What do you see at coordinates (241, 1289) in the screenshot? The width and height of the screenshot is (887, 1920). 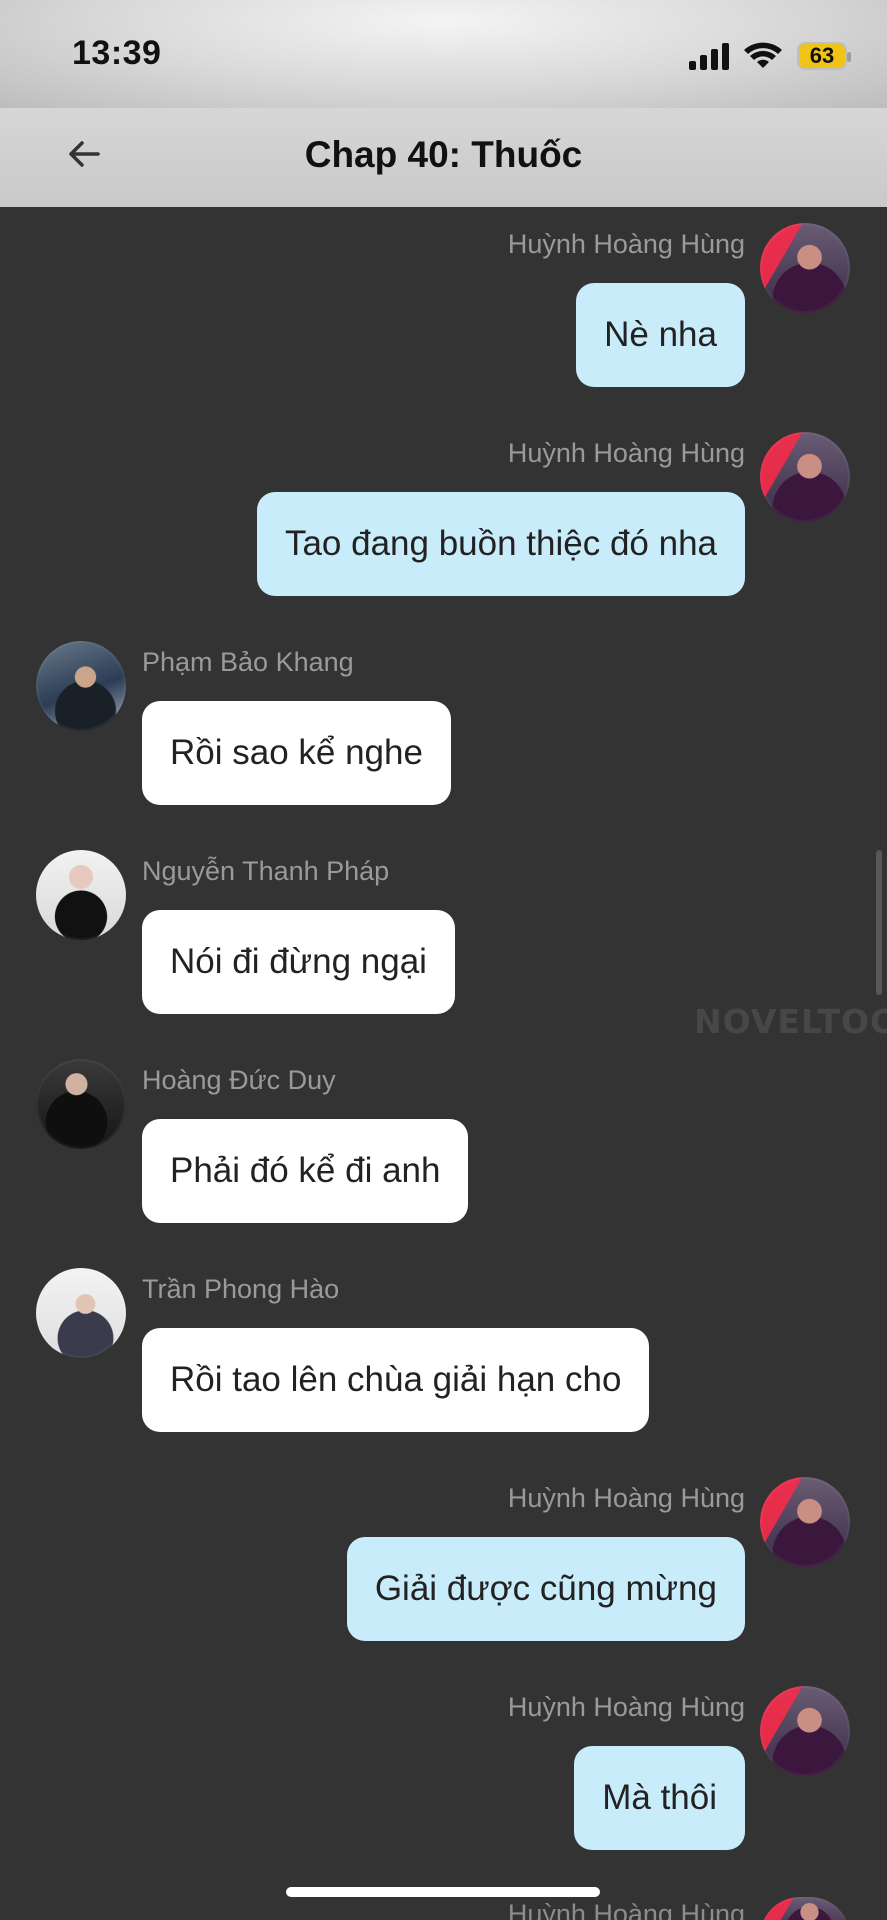 I see `sender-name: Trần Phong Hào` at bounding box center [241, 1289].